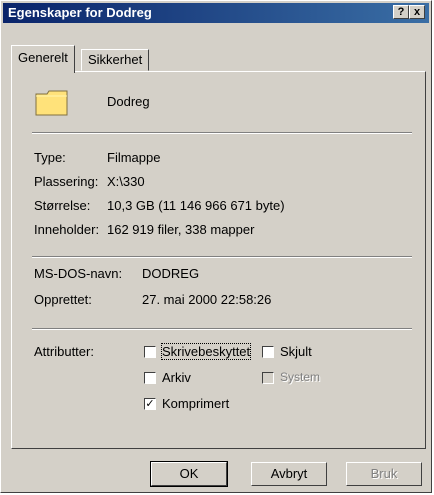 The height and width of the screenshot is (495, 434). What do you see at coordinates (268, 378) in the screenshot?
I see `system-checkbox` at bounding box center [268, 378].